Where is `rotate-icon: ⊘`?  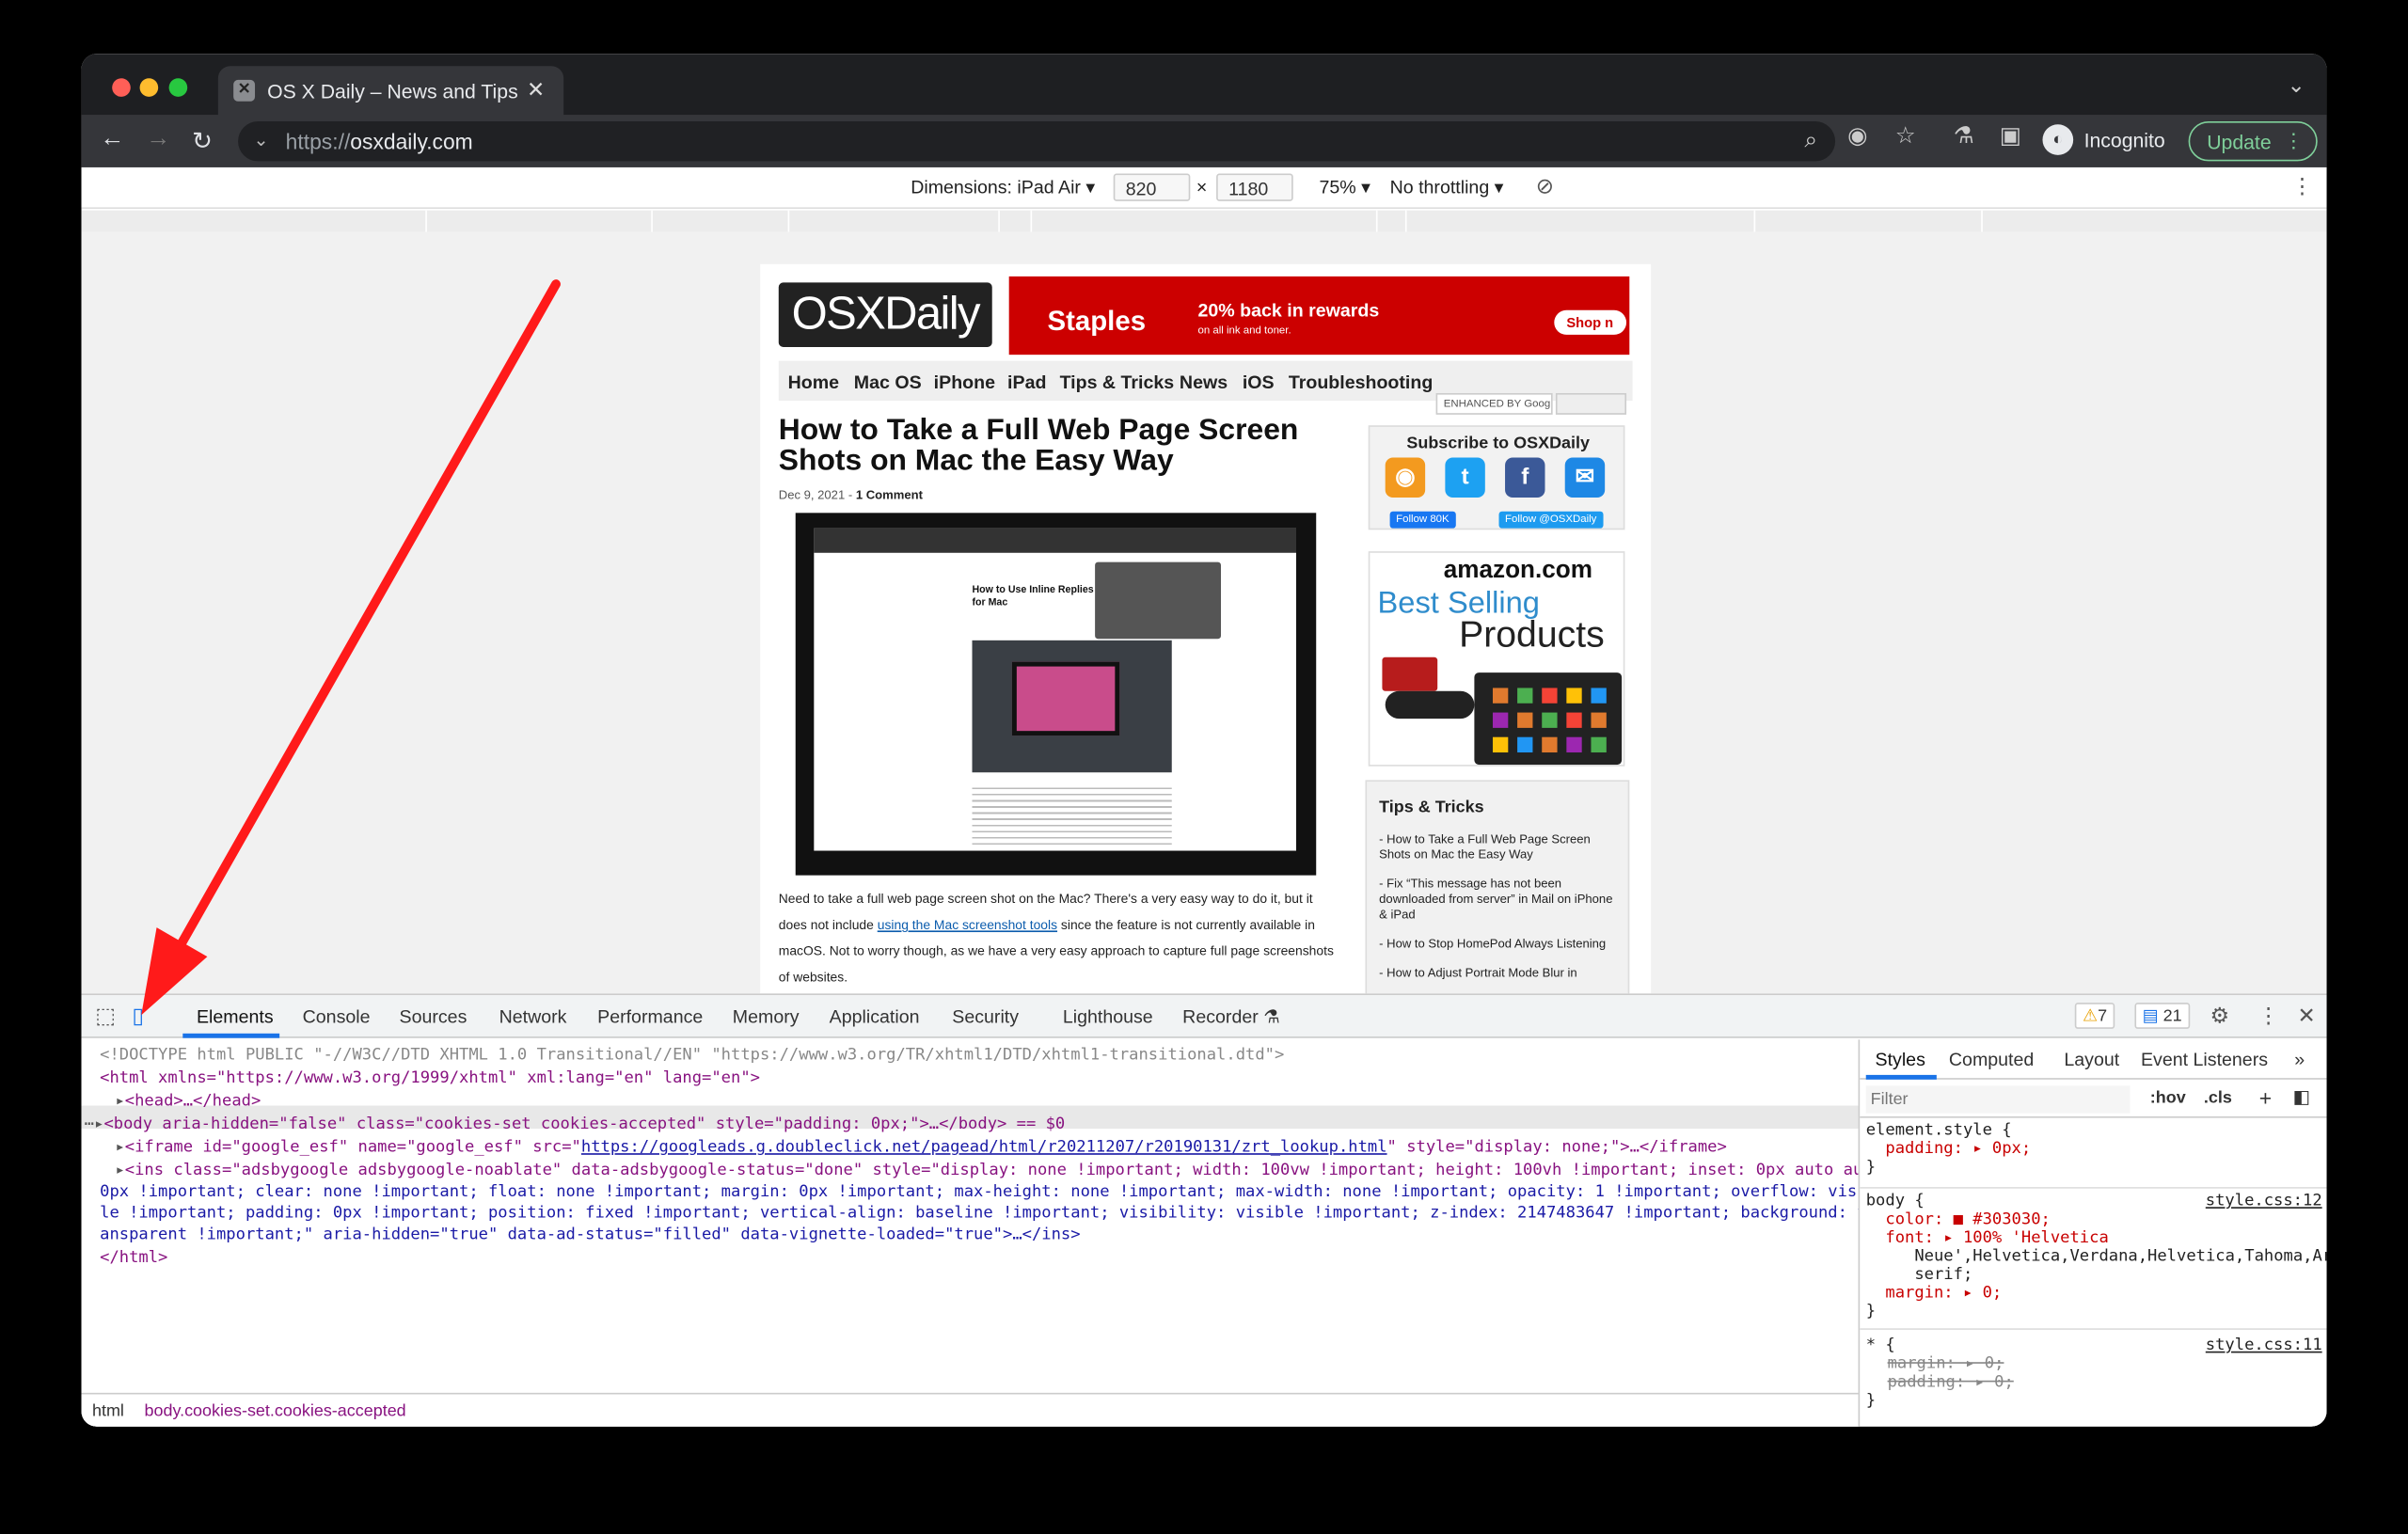 rotate-icon: ⊘ is located at coordinates (1545, 186).